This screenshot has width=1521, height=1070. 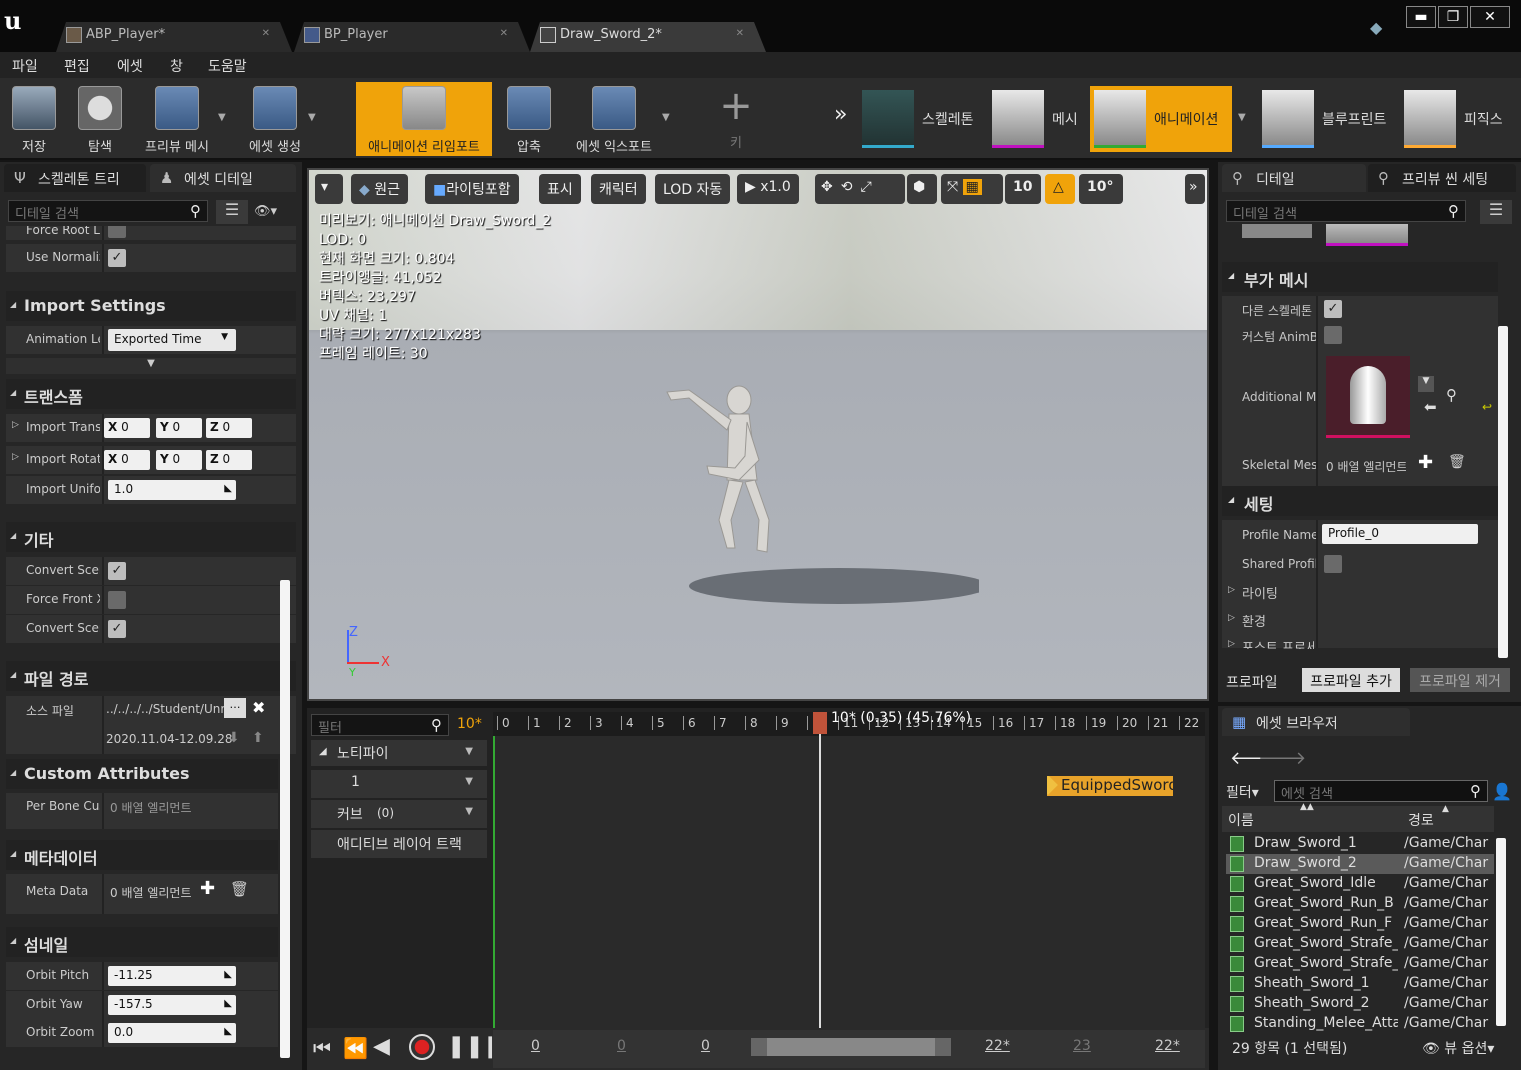 I want to click on rotation-x-field: X 0, so click(x=127, y=460).